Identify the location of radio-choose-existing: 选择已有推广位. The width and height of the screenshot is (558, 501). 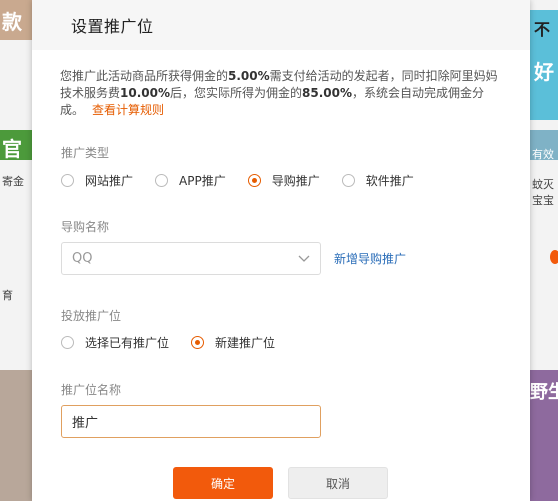
(115, 342).